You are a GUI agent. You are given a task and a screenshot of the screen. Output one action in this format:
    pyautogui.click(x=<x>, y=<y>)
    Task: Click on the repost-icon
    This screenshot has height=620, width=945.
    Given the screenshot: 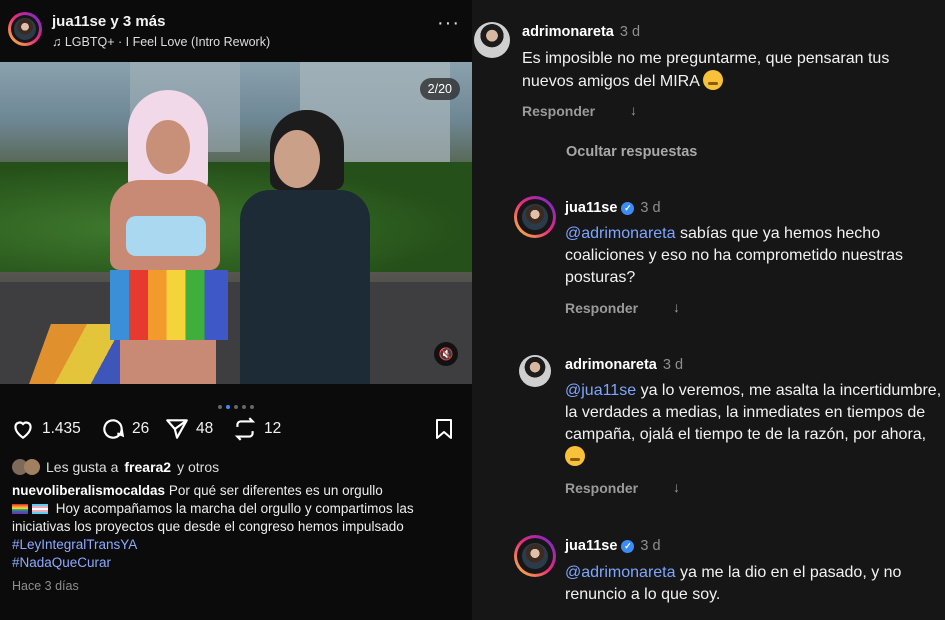 What is the action you would take?
    pyautogui.click(x=245, y=429)
    